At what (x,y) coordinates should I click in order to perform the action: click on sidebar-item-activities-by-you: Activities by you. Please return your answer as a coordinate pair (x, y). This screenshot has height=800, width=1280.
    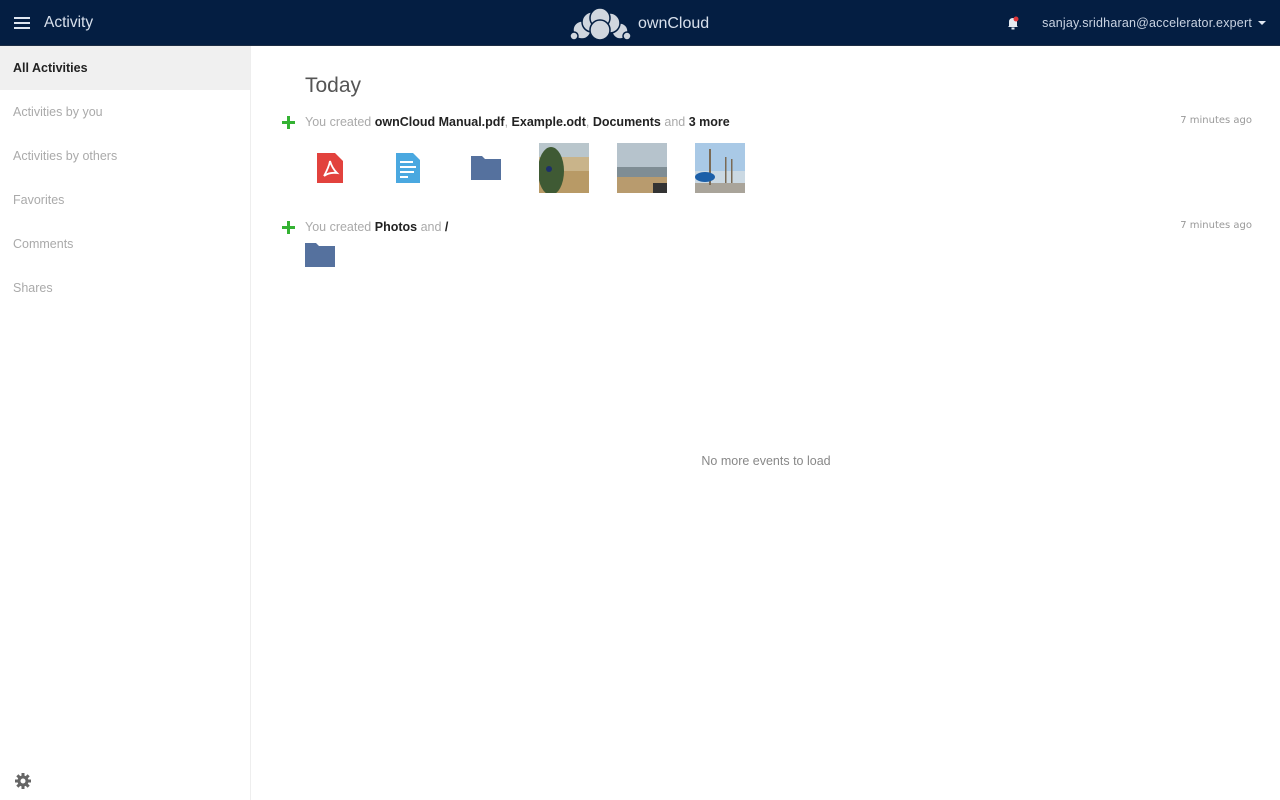
    Looking at the image, I should click on (125, 112).